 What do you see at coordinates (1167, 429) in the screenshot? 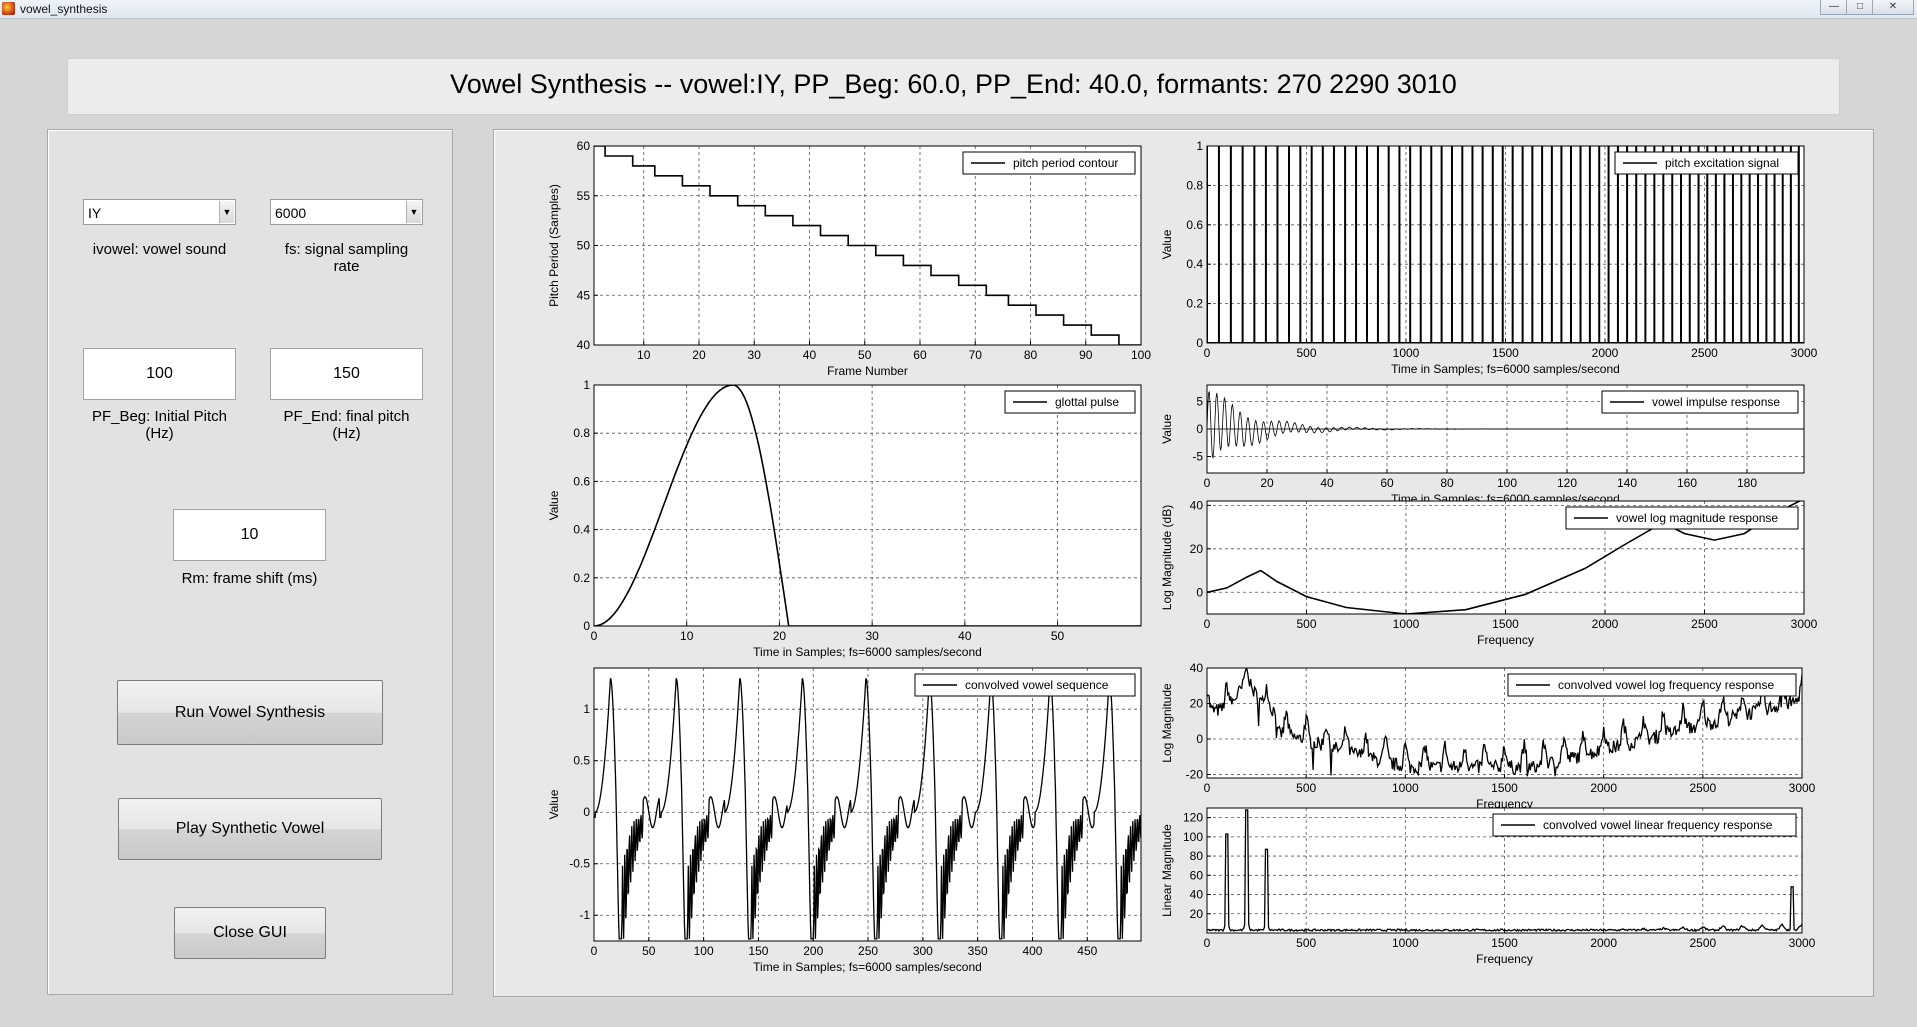
I see `y-axis-label: Value` at bounding box center [1167, 429].